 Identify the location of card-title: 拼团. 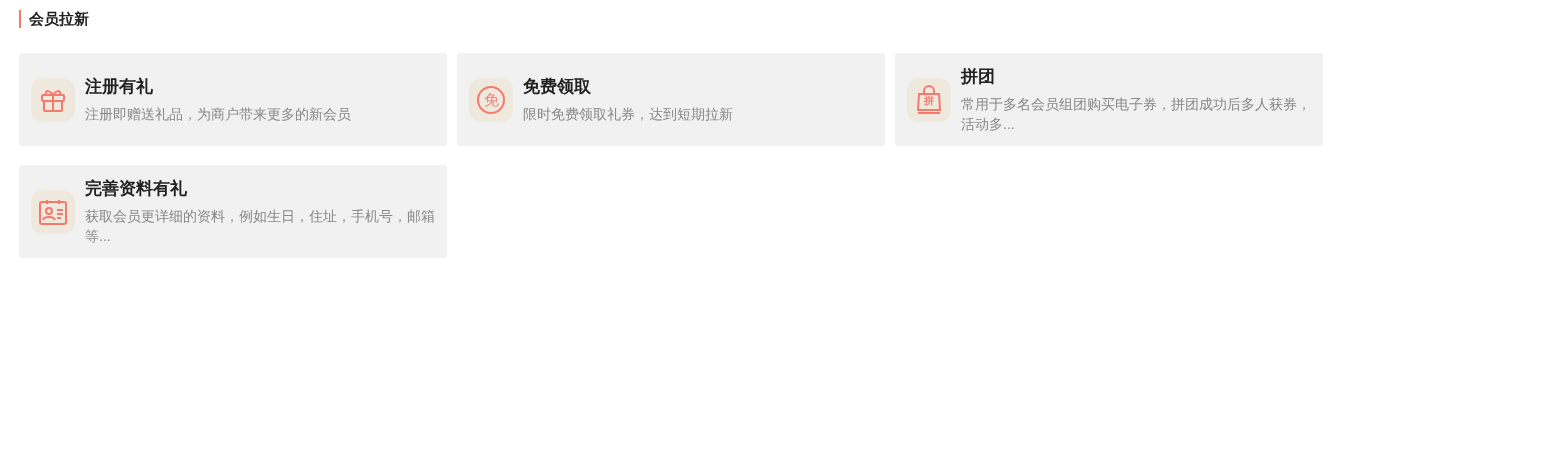
(978, 76).